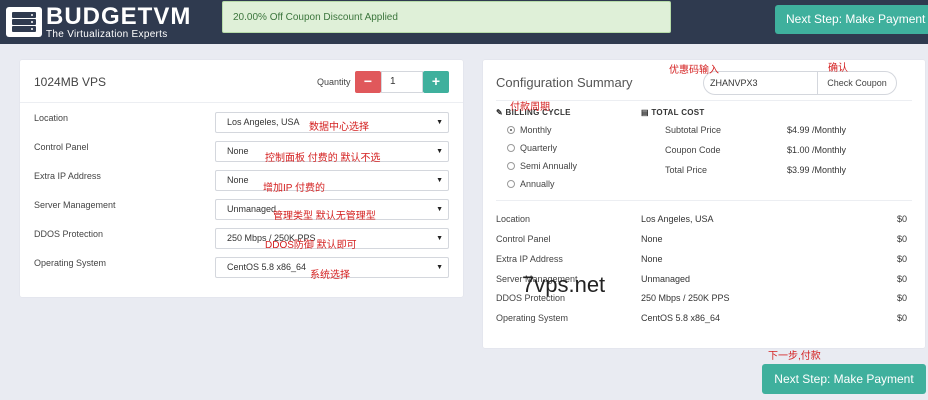 This screenshot has height=400, width=928. Describe the element at coordinates (693, 150) in the screenshot. I see `coupon-discount-label: Coupon Code` at that location.